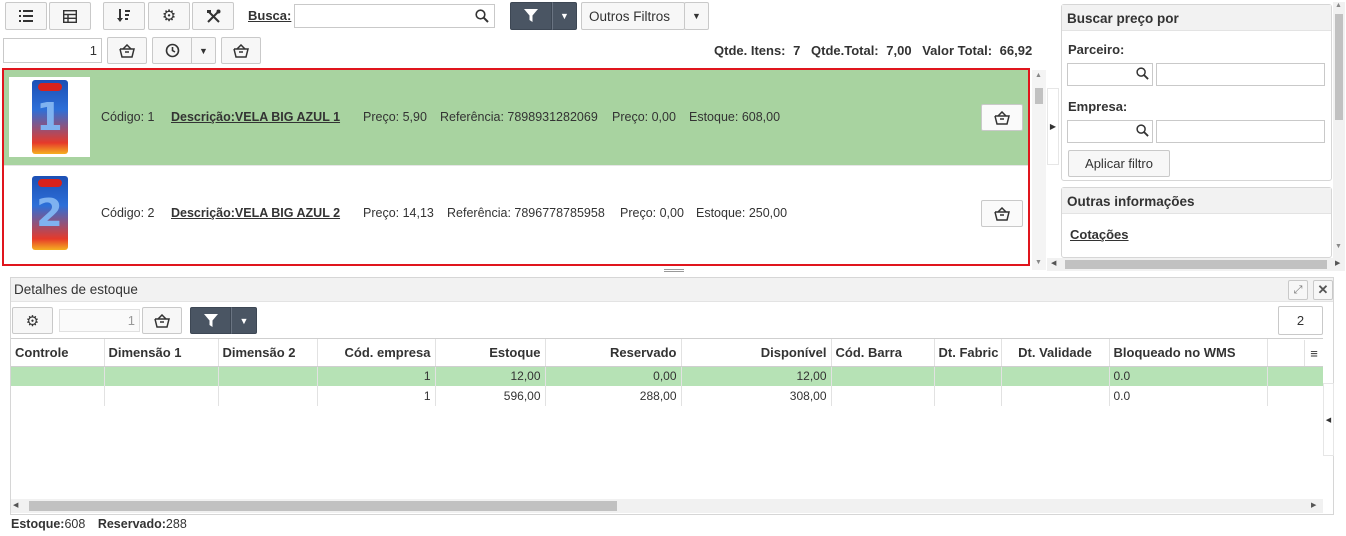  What do you see at coordinates (1039, 170) in the screenshot?
I see `product-list-scrollbar: ▲ ▼` at bounding box center [1039, 170].